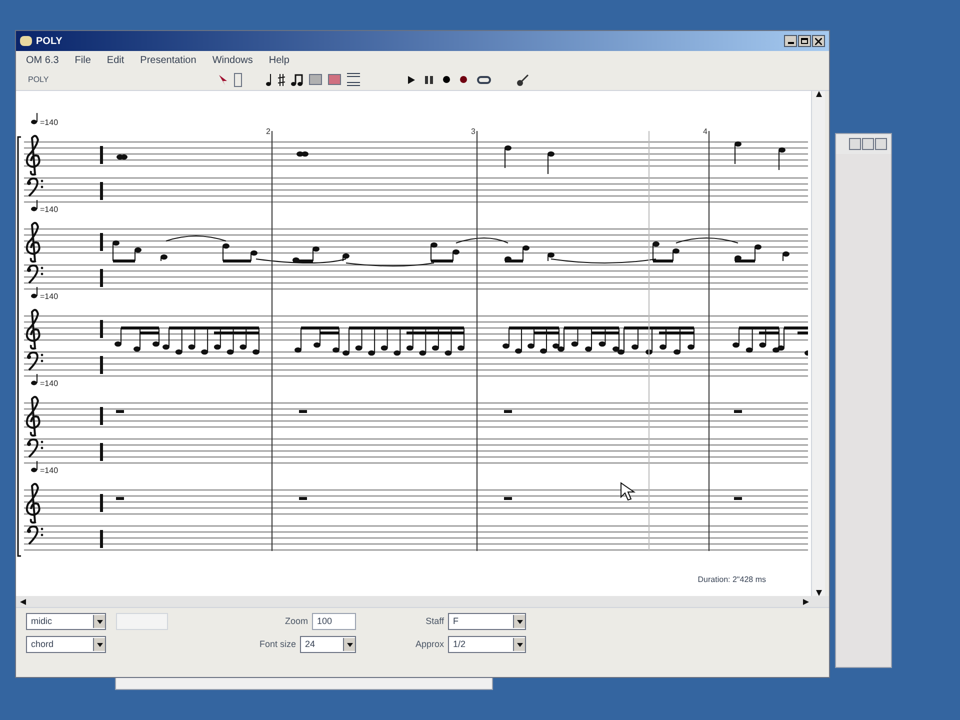 The height and width of the screenshot is (720, 960). I want to click on lines-tool-icon, so click(353, 79).